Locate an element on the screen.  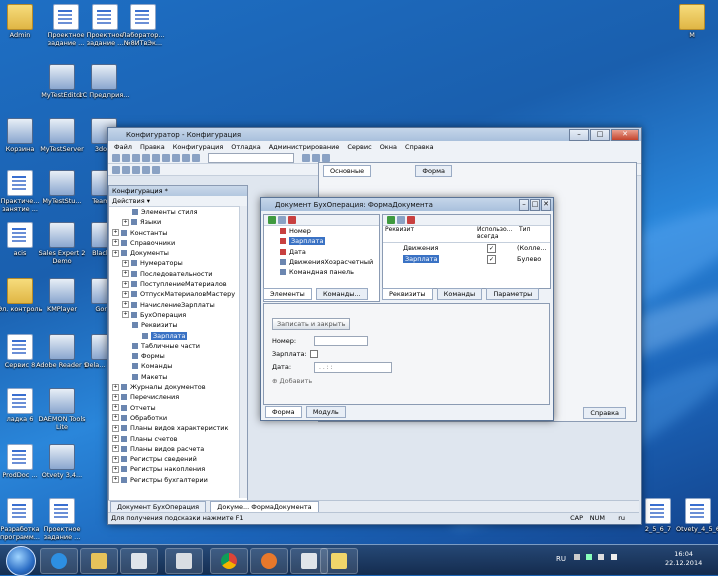
tab-parameters: Параметры is located at coordinates (513, 294).